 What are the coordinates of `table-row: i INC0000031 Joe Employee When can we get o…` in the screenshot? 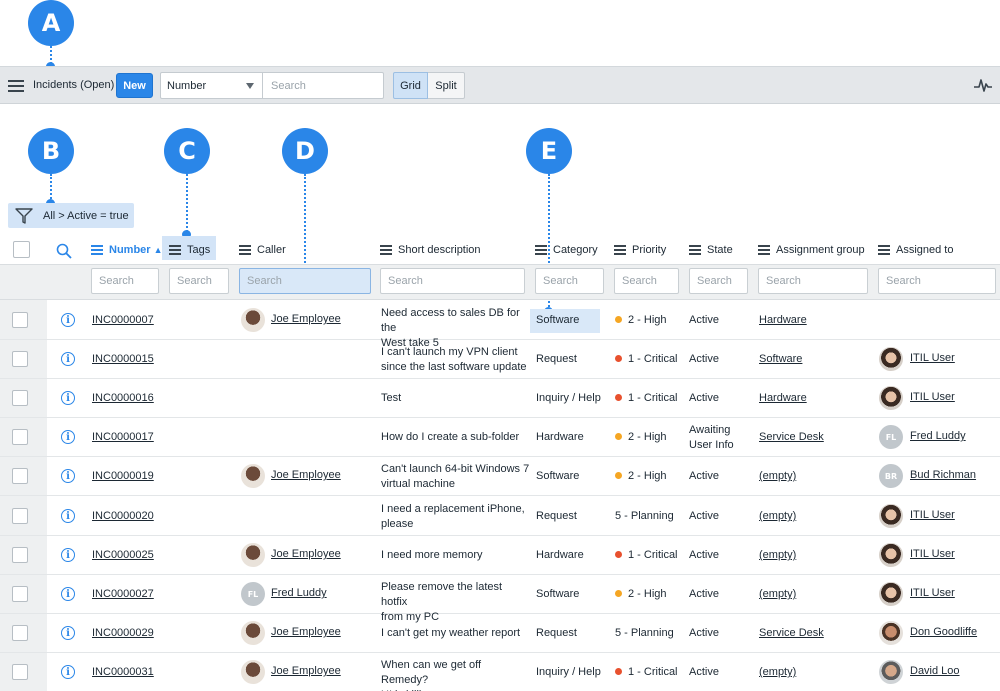 It's located at (500, 672).